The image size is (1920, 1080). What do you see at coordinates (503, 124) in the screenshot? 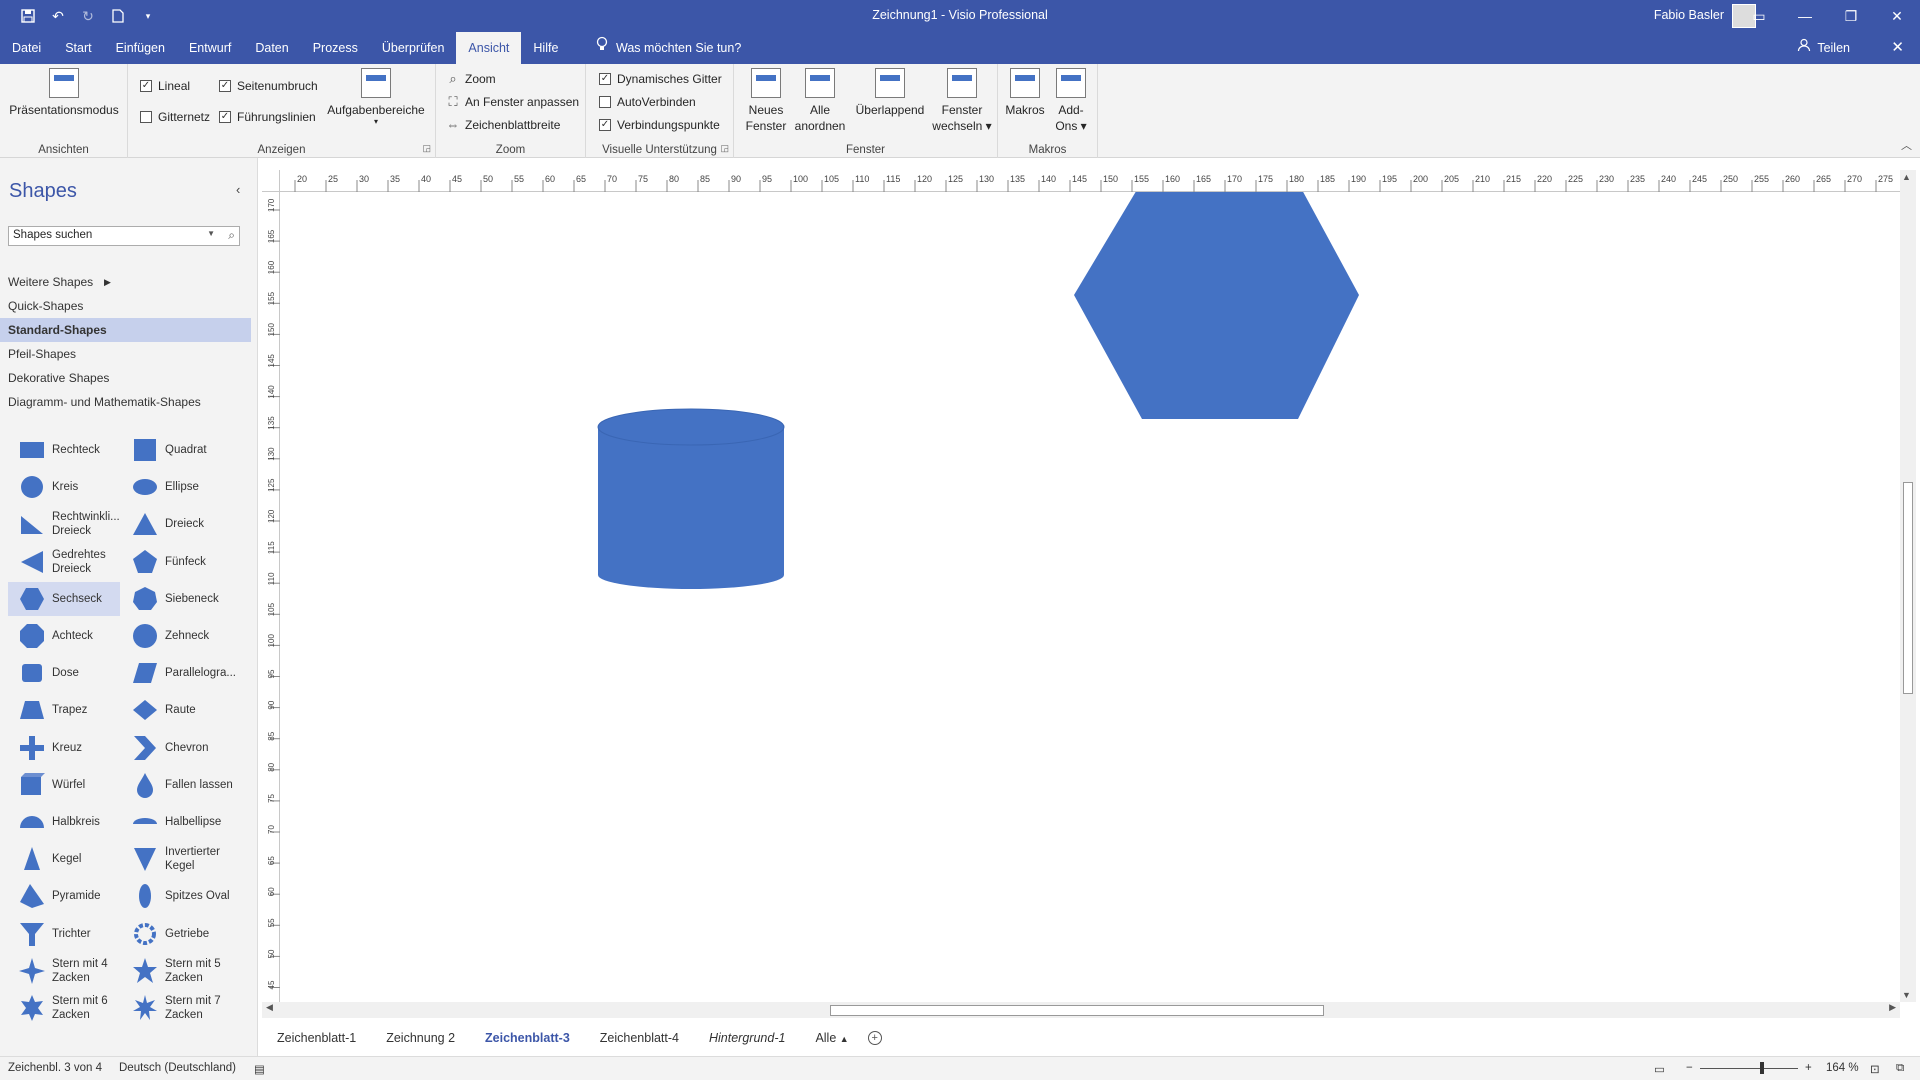
I see `page-width-button: ⇔ Zeichenblattbreite` at bounding box center [503, 124].